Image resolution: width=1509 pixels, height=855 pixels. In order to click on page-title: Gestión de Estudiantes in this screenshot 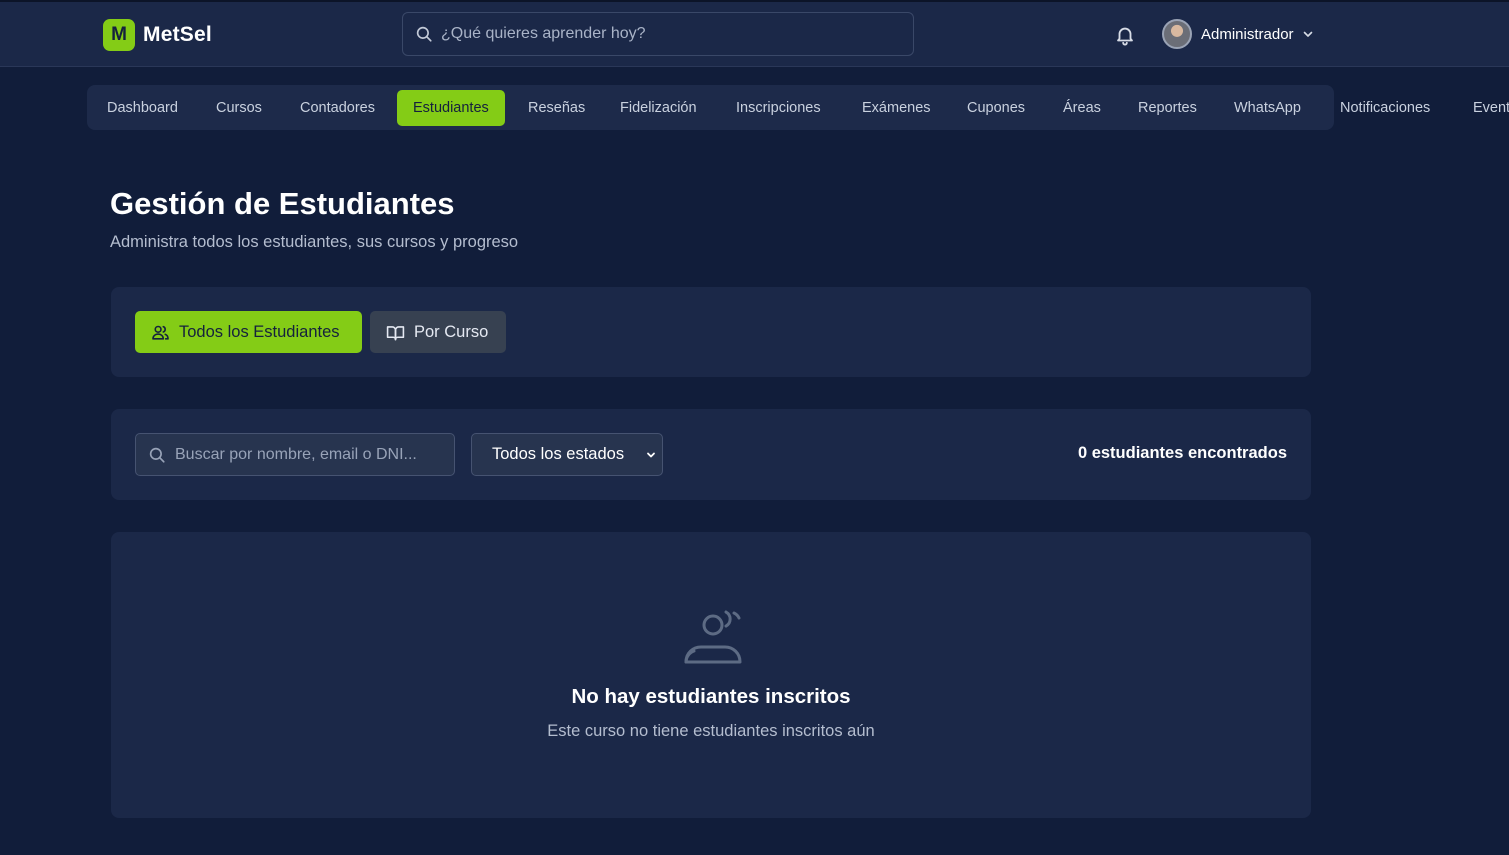, I will do `click(282, 203)`.